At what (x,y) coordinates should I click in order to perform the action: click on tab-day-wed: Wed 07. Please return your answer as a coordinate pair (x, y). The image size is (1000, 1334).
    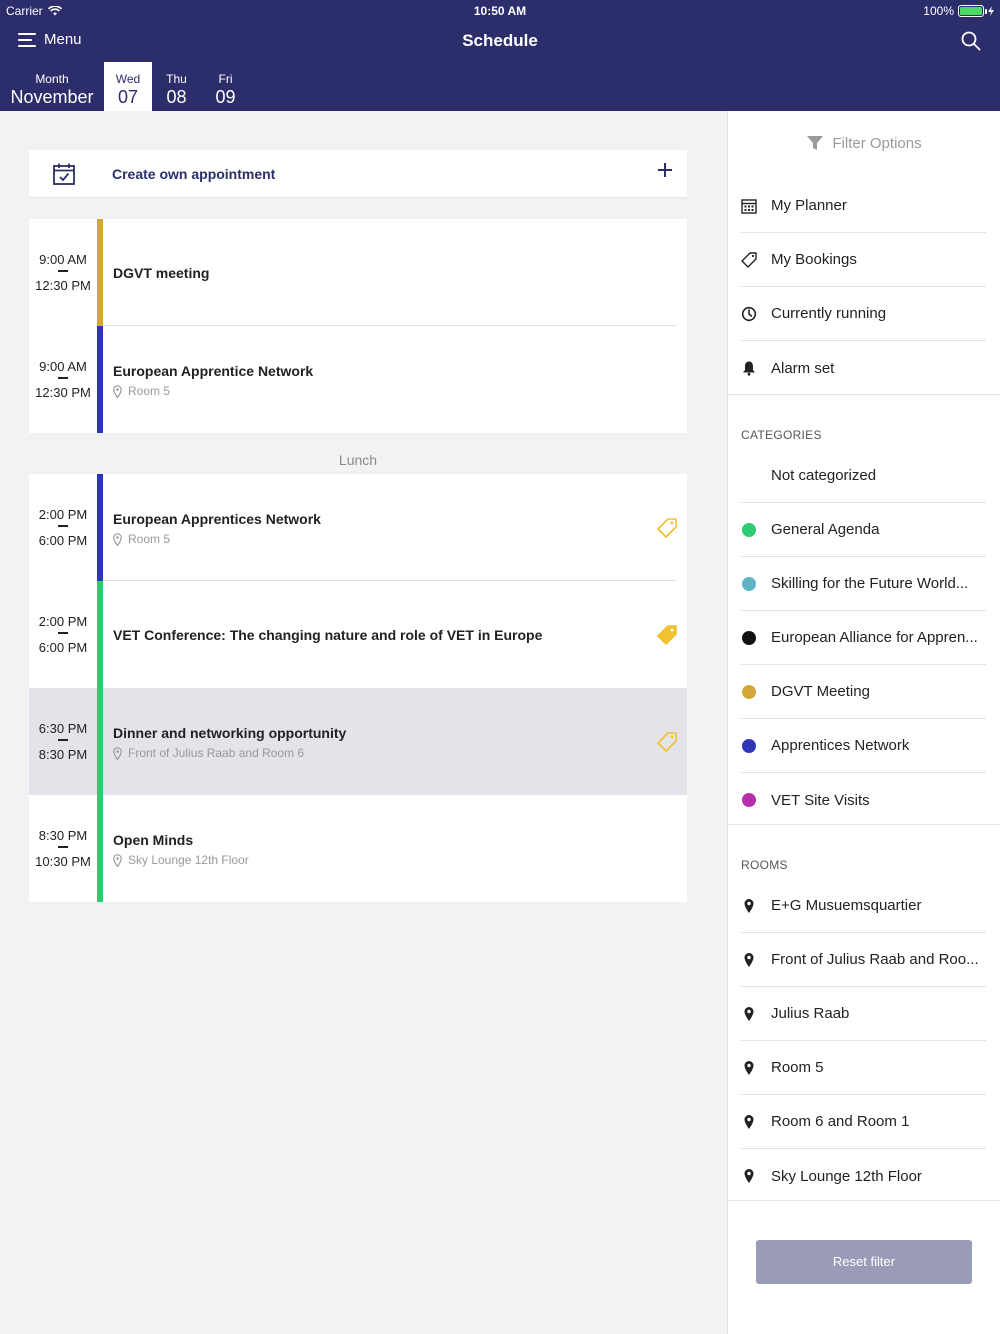
    Looking at the image, I should click on (128, 86).